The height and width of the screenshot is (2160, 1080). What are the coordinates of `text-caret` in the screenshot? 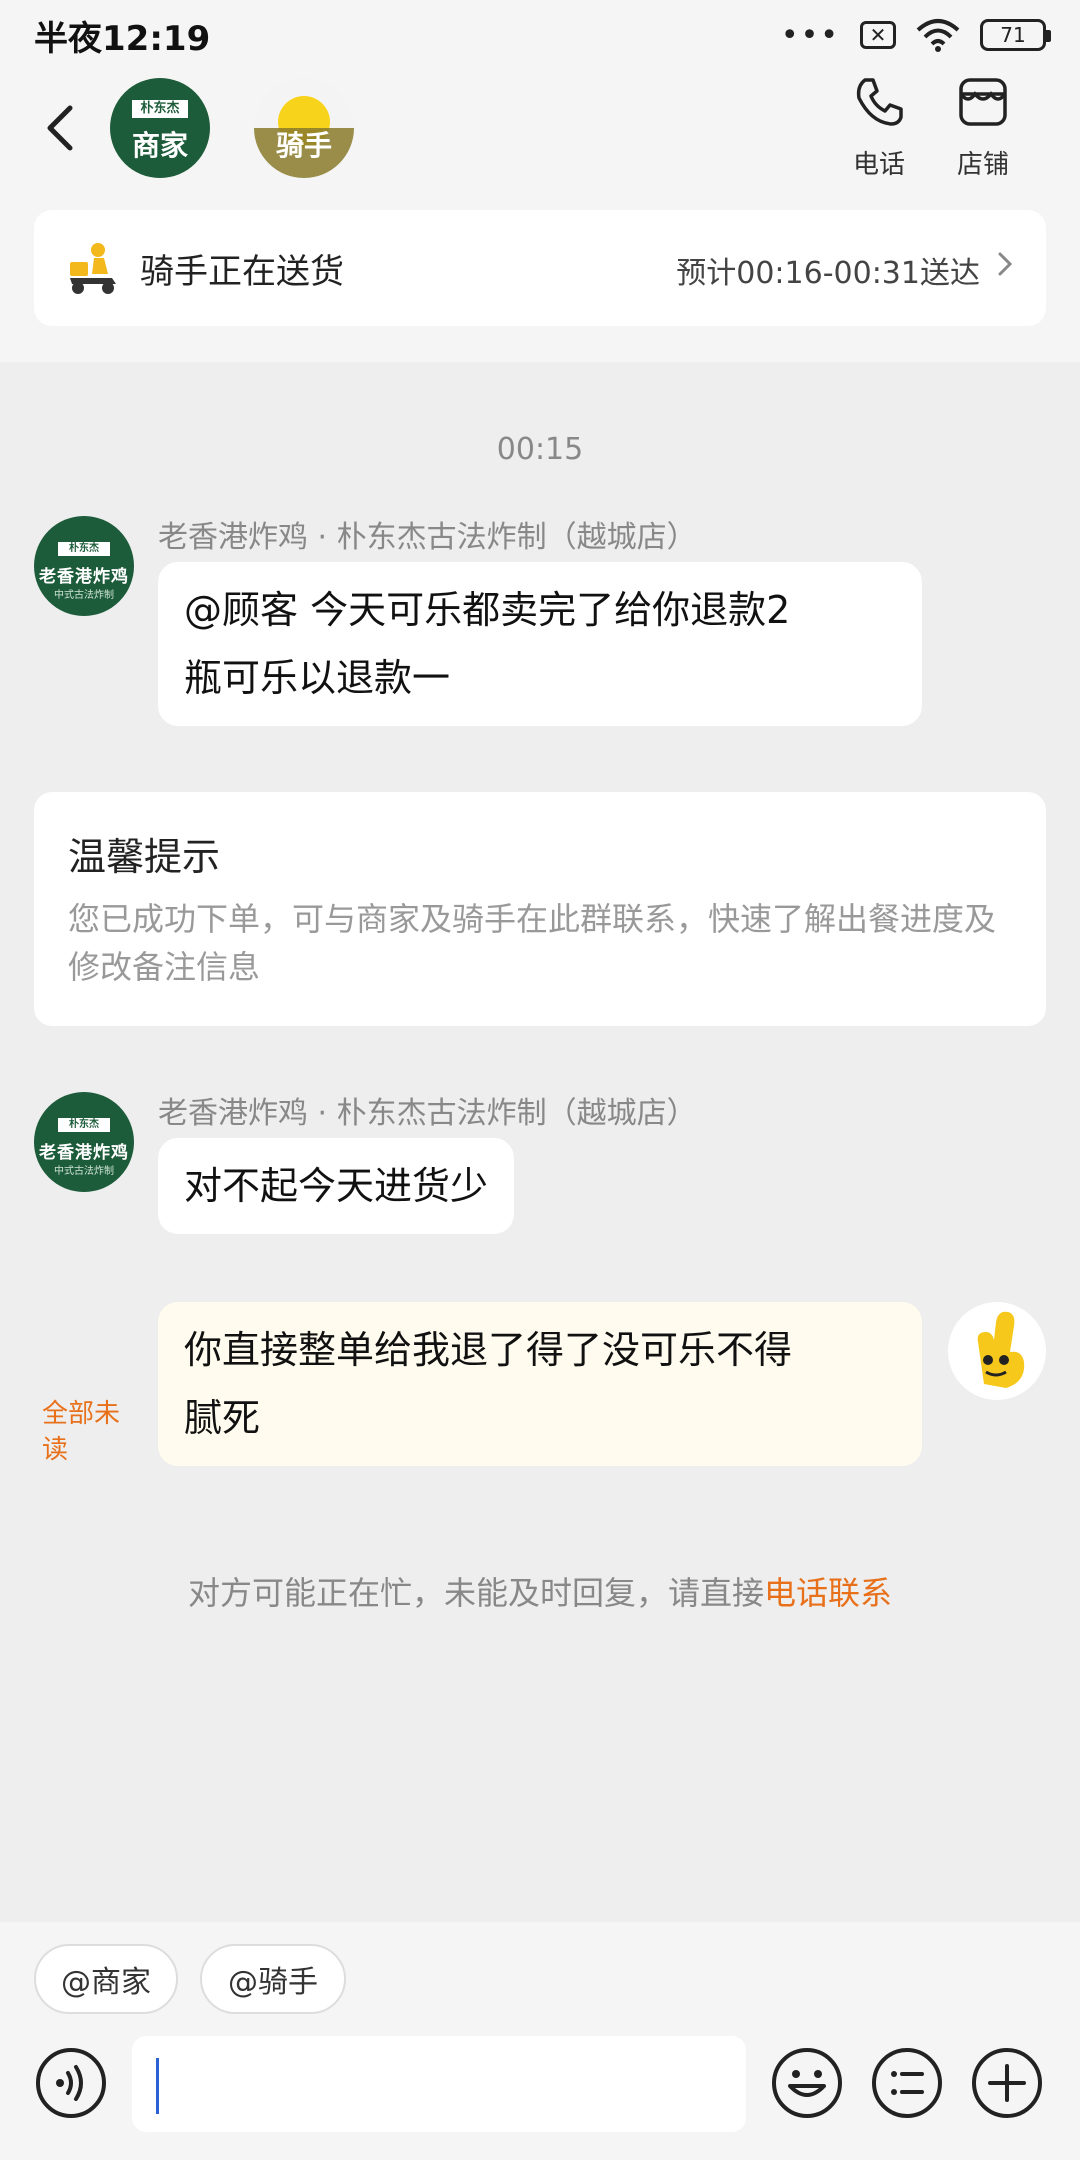 It's located at (157, 2086).